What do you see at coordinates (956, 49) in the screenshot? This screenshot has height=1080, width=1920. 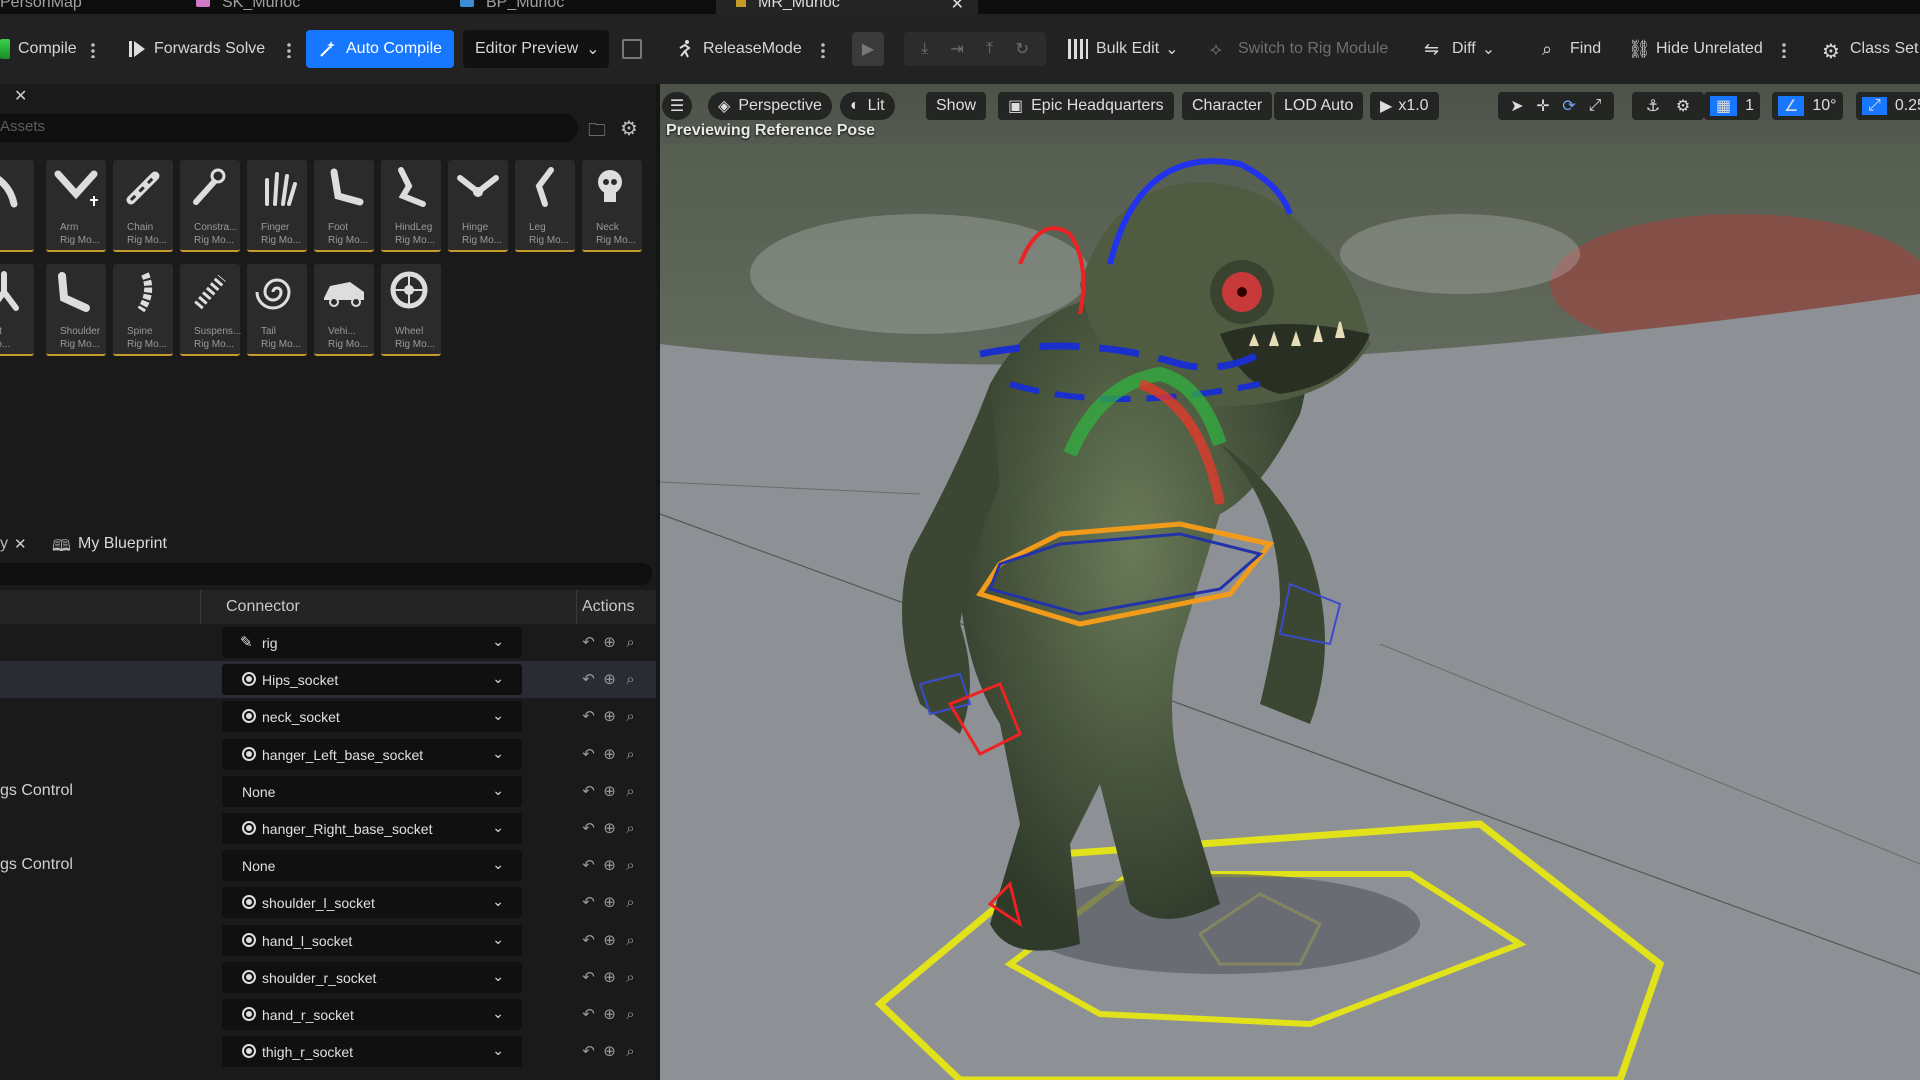 I see `step-over-icon: ⇥` at bounding box center [956, 49].